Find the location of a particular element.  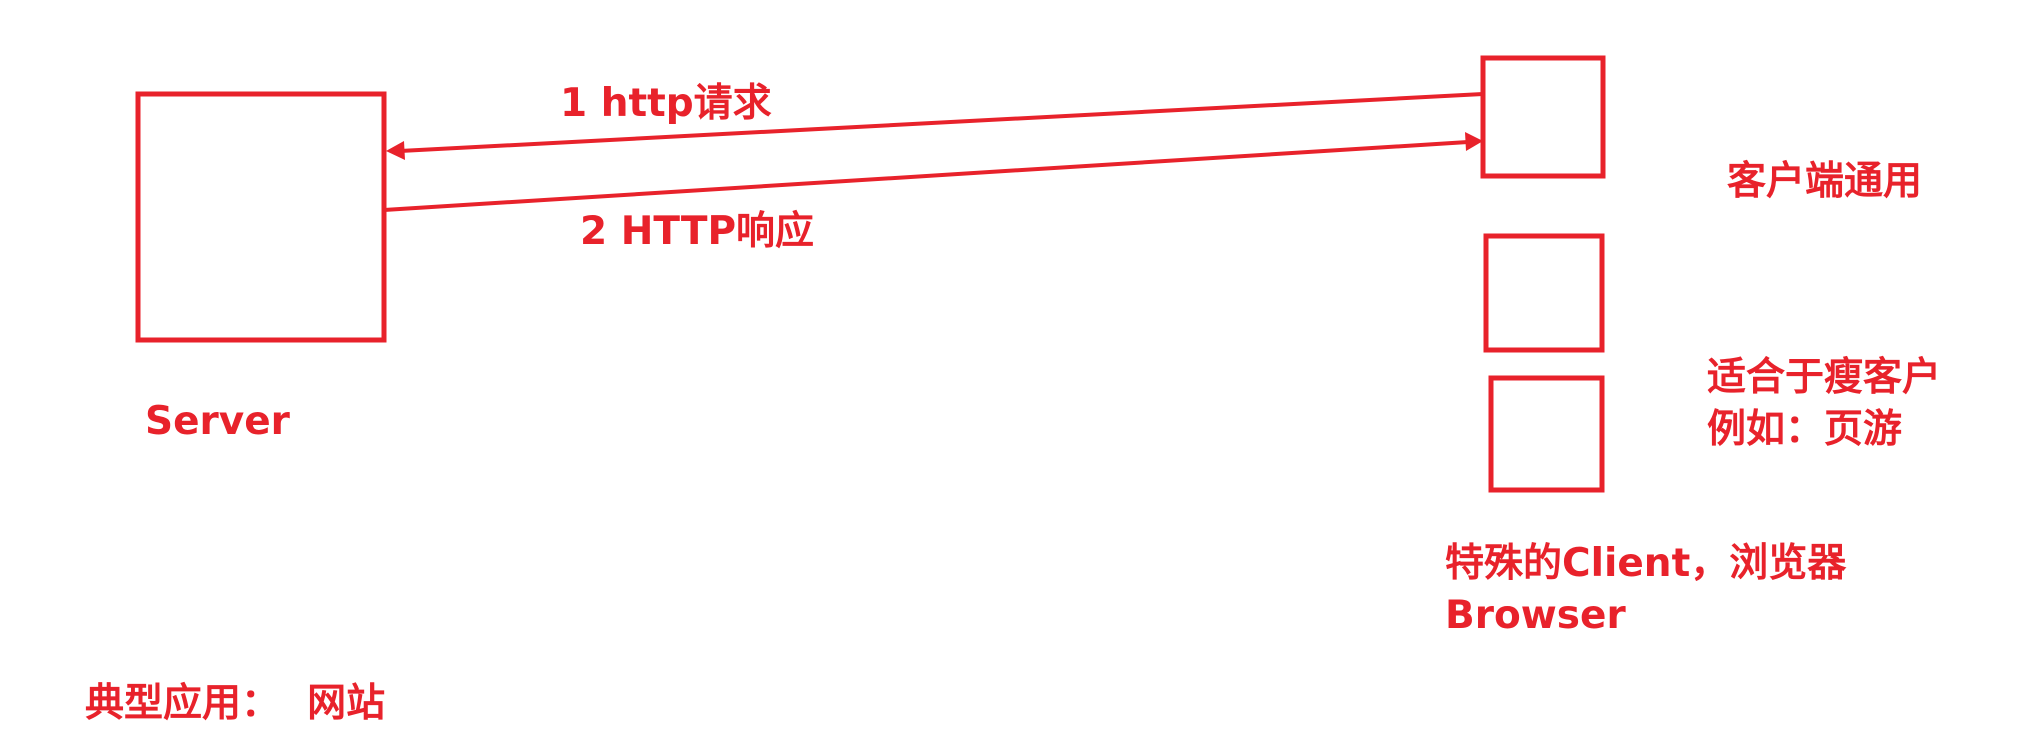

browser-label-line2: Browser is located at coordinates (1535, 615).